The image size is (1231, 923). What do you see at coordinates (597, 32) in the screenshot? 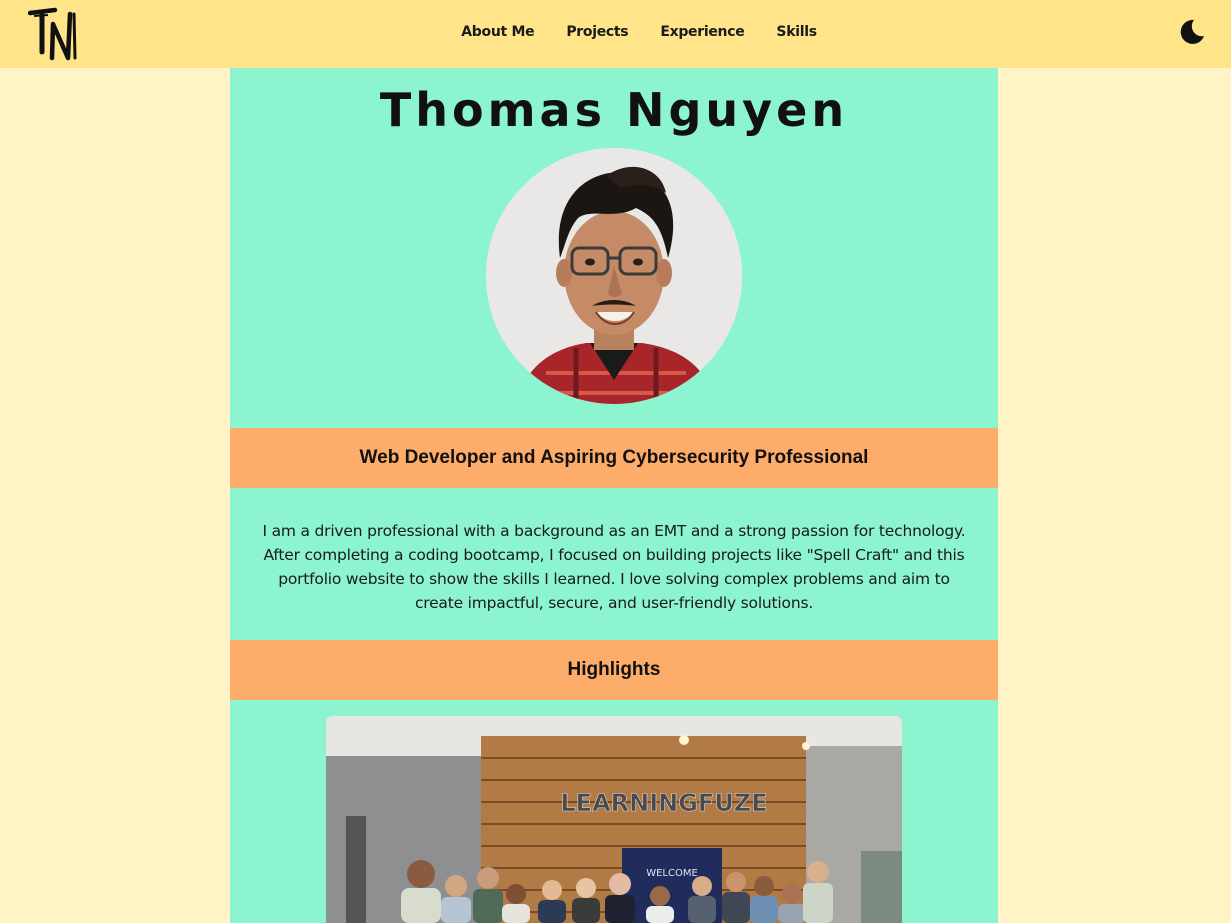
I see `nav-link-projects: Projects` at bounding box center [597, 32].